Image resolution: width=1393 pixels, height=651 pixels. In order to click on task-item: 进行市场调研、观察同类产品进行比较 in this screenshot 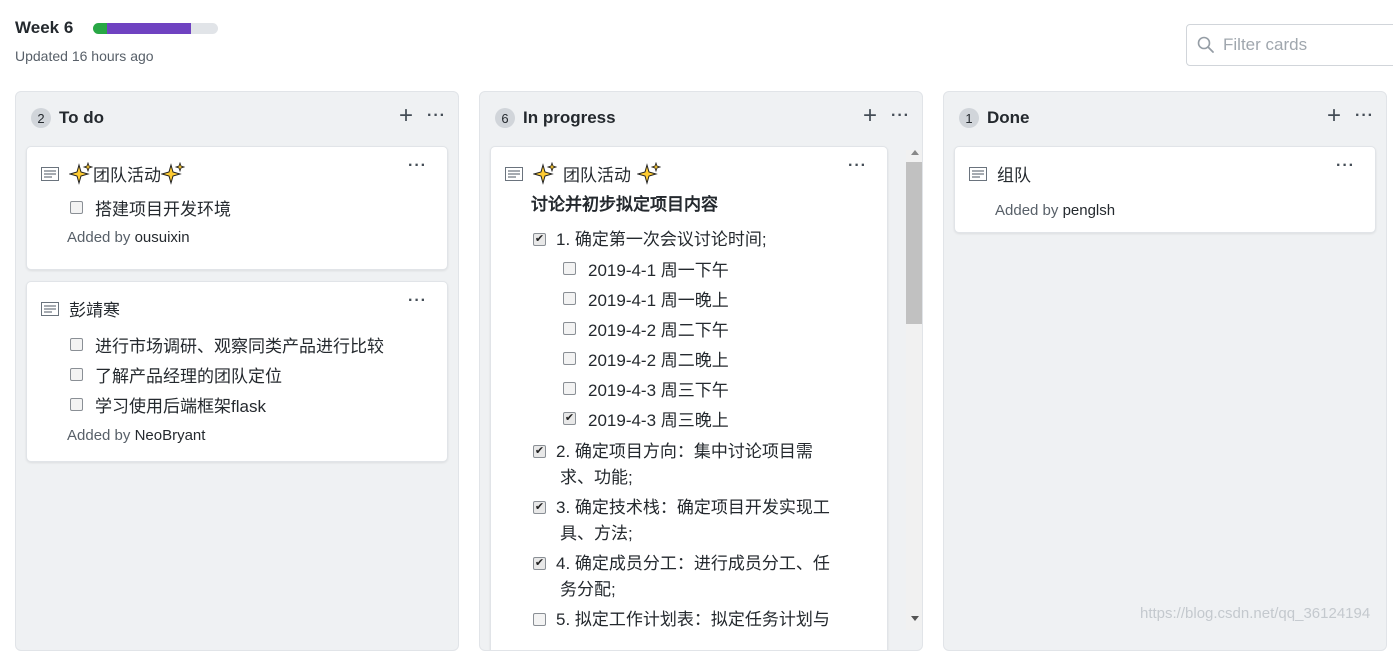, I will do `click(258, 344)`.